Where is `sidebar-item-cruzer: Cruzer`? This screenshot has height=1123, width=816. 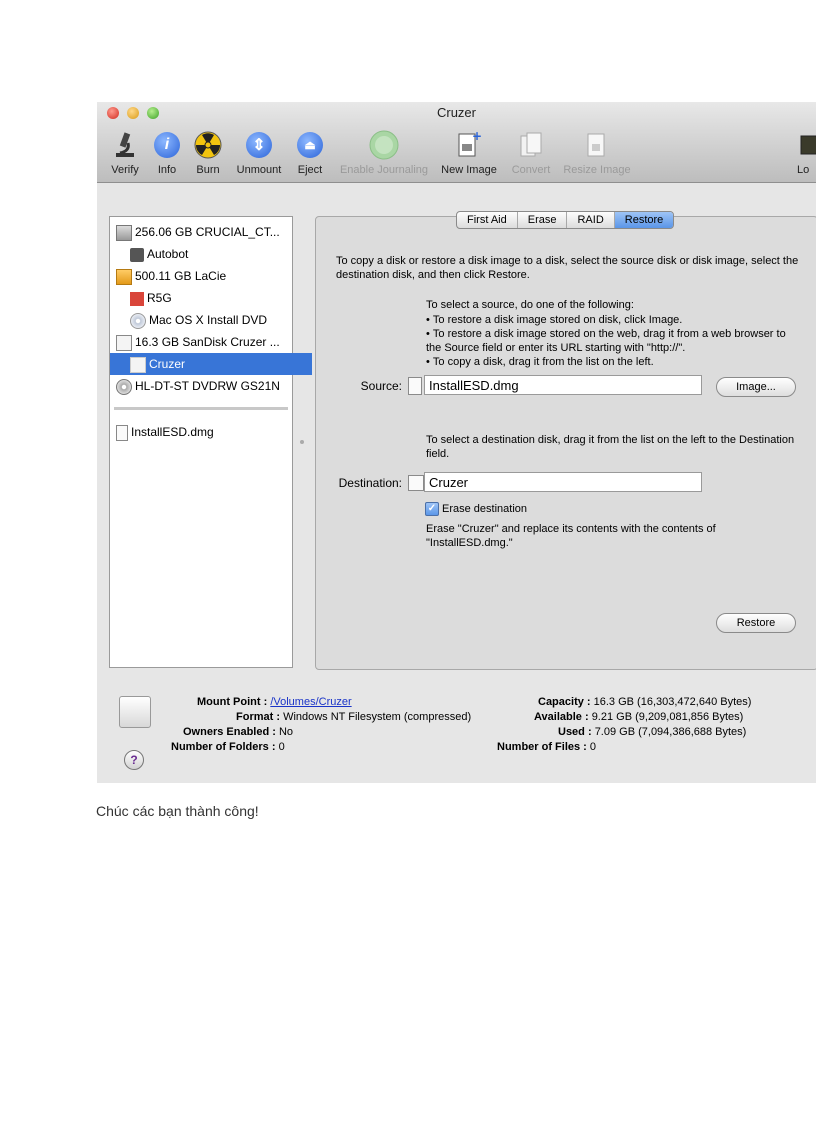
sidebar-item-cruzer: Cruzer is located at coordinates (211, 364).